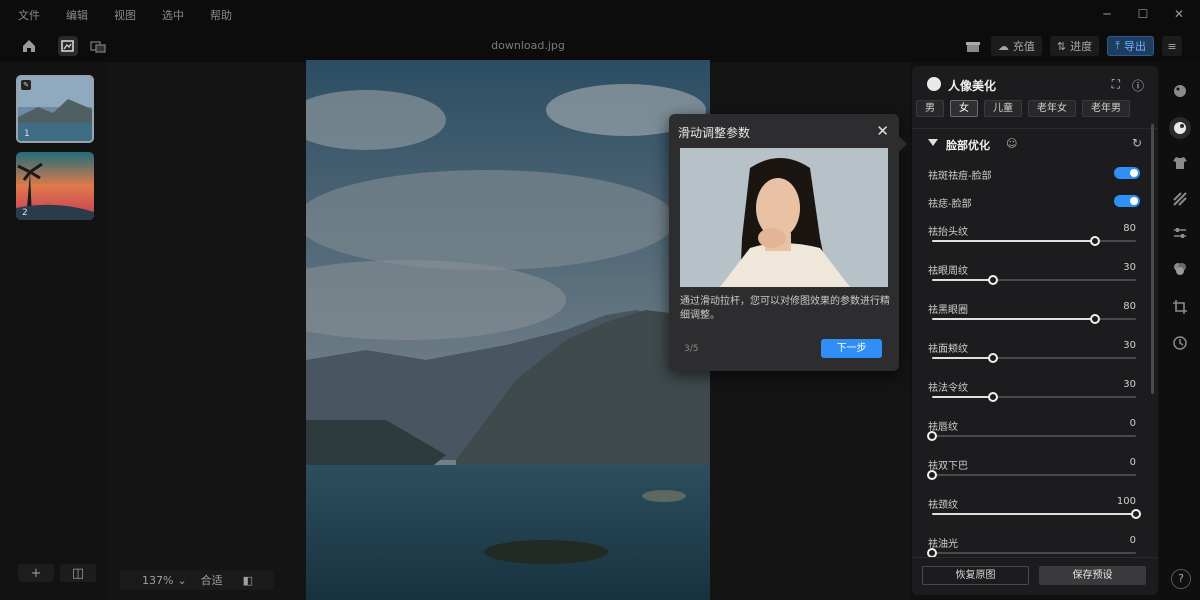  What do you see at coordinates (29, 15) in the screenshot?
I see `menu-file: 文件` at bounding box center [29, 15].